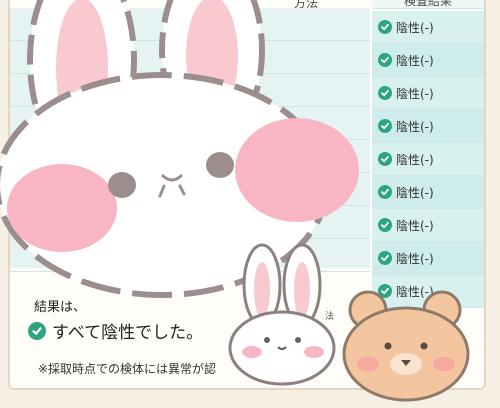  I want to click on summary-result: すべて陰性でした。, so click(115, 330).